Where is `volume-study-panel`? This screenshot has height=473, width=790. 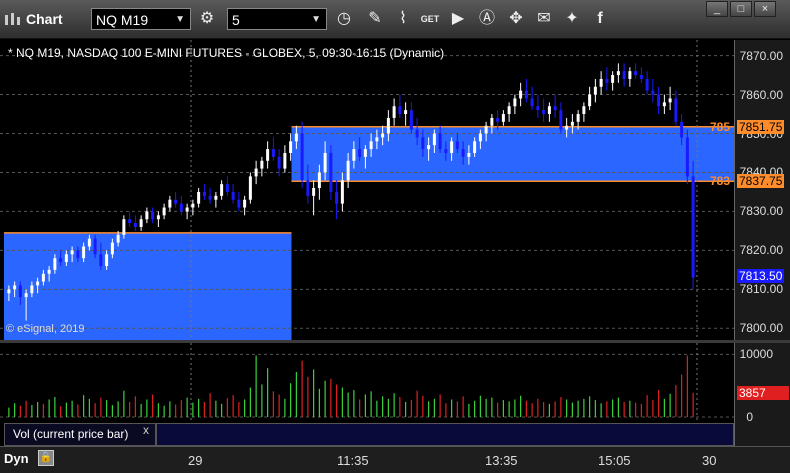 volume-study-panel is located at coordinates (445, 434).